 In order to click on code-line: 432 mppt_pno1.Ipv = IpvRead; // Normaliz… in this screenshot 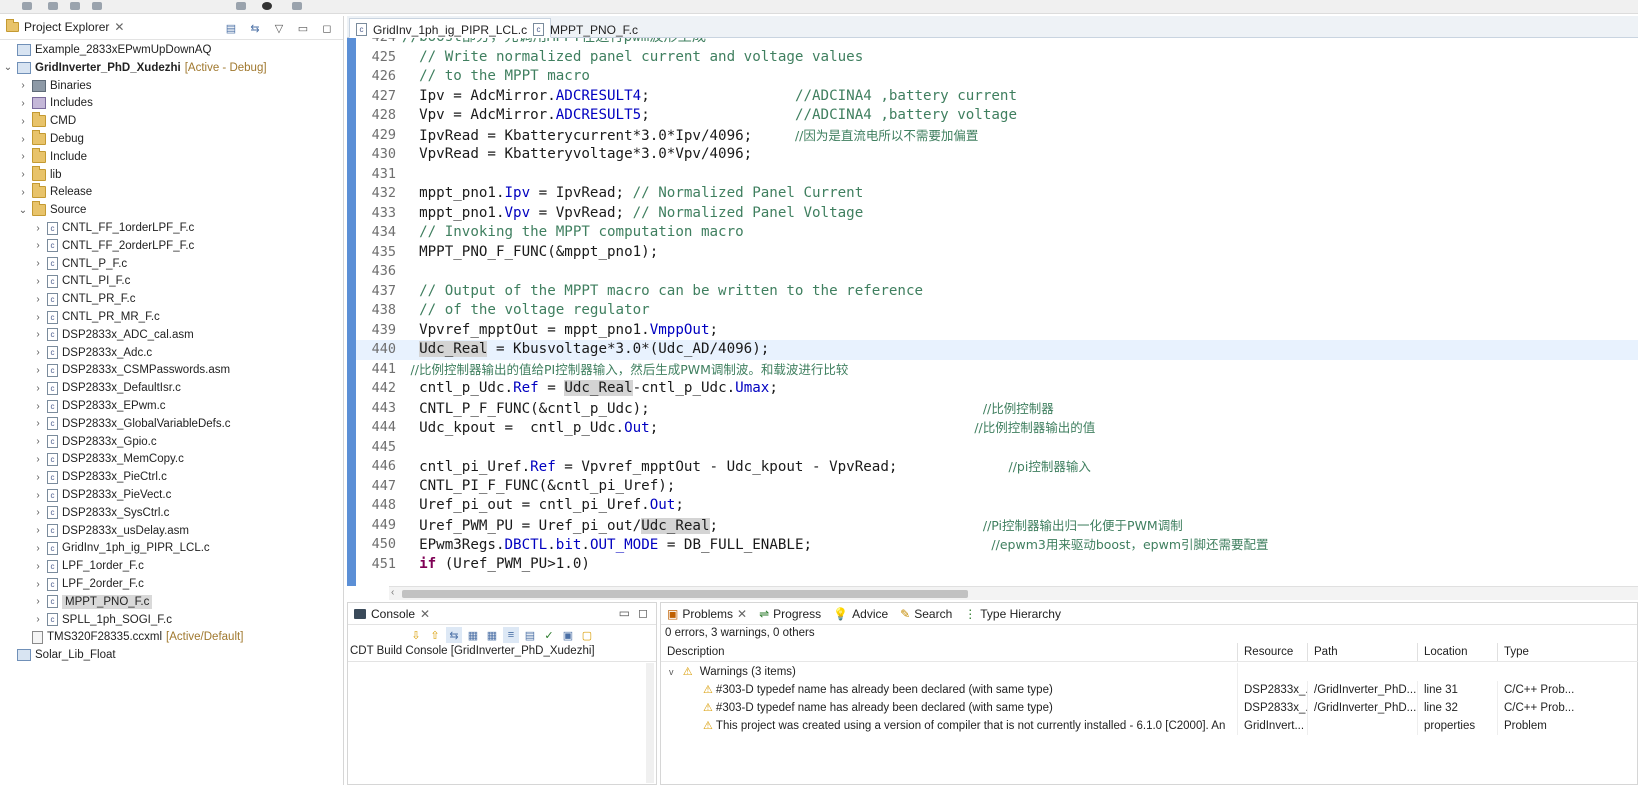, I will do `click(997, 194)`.